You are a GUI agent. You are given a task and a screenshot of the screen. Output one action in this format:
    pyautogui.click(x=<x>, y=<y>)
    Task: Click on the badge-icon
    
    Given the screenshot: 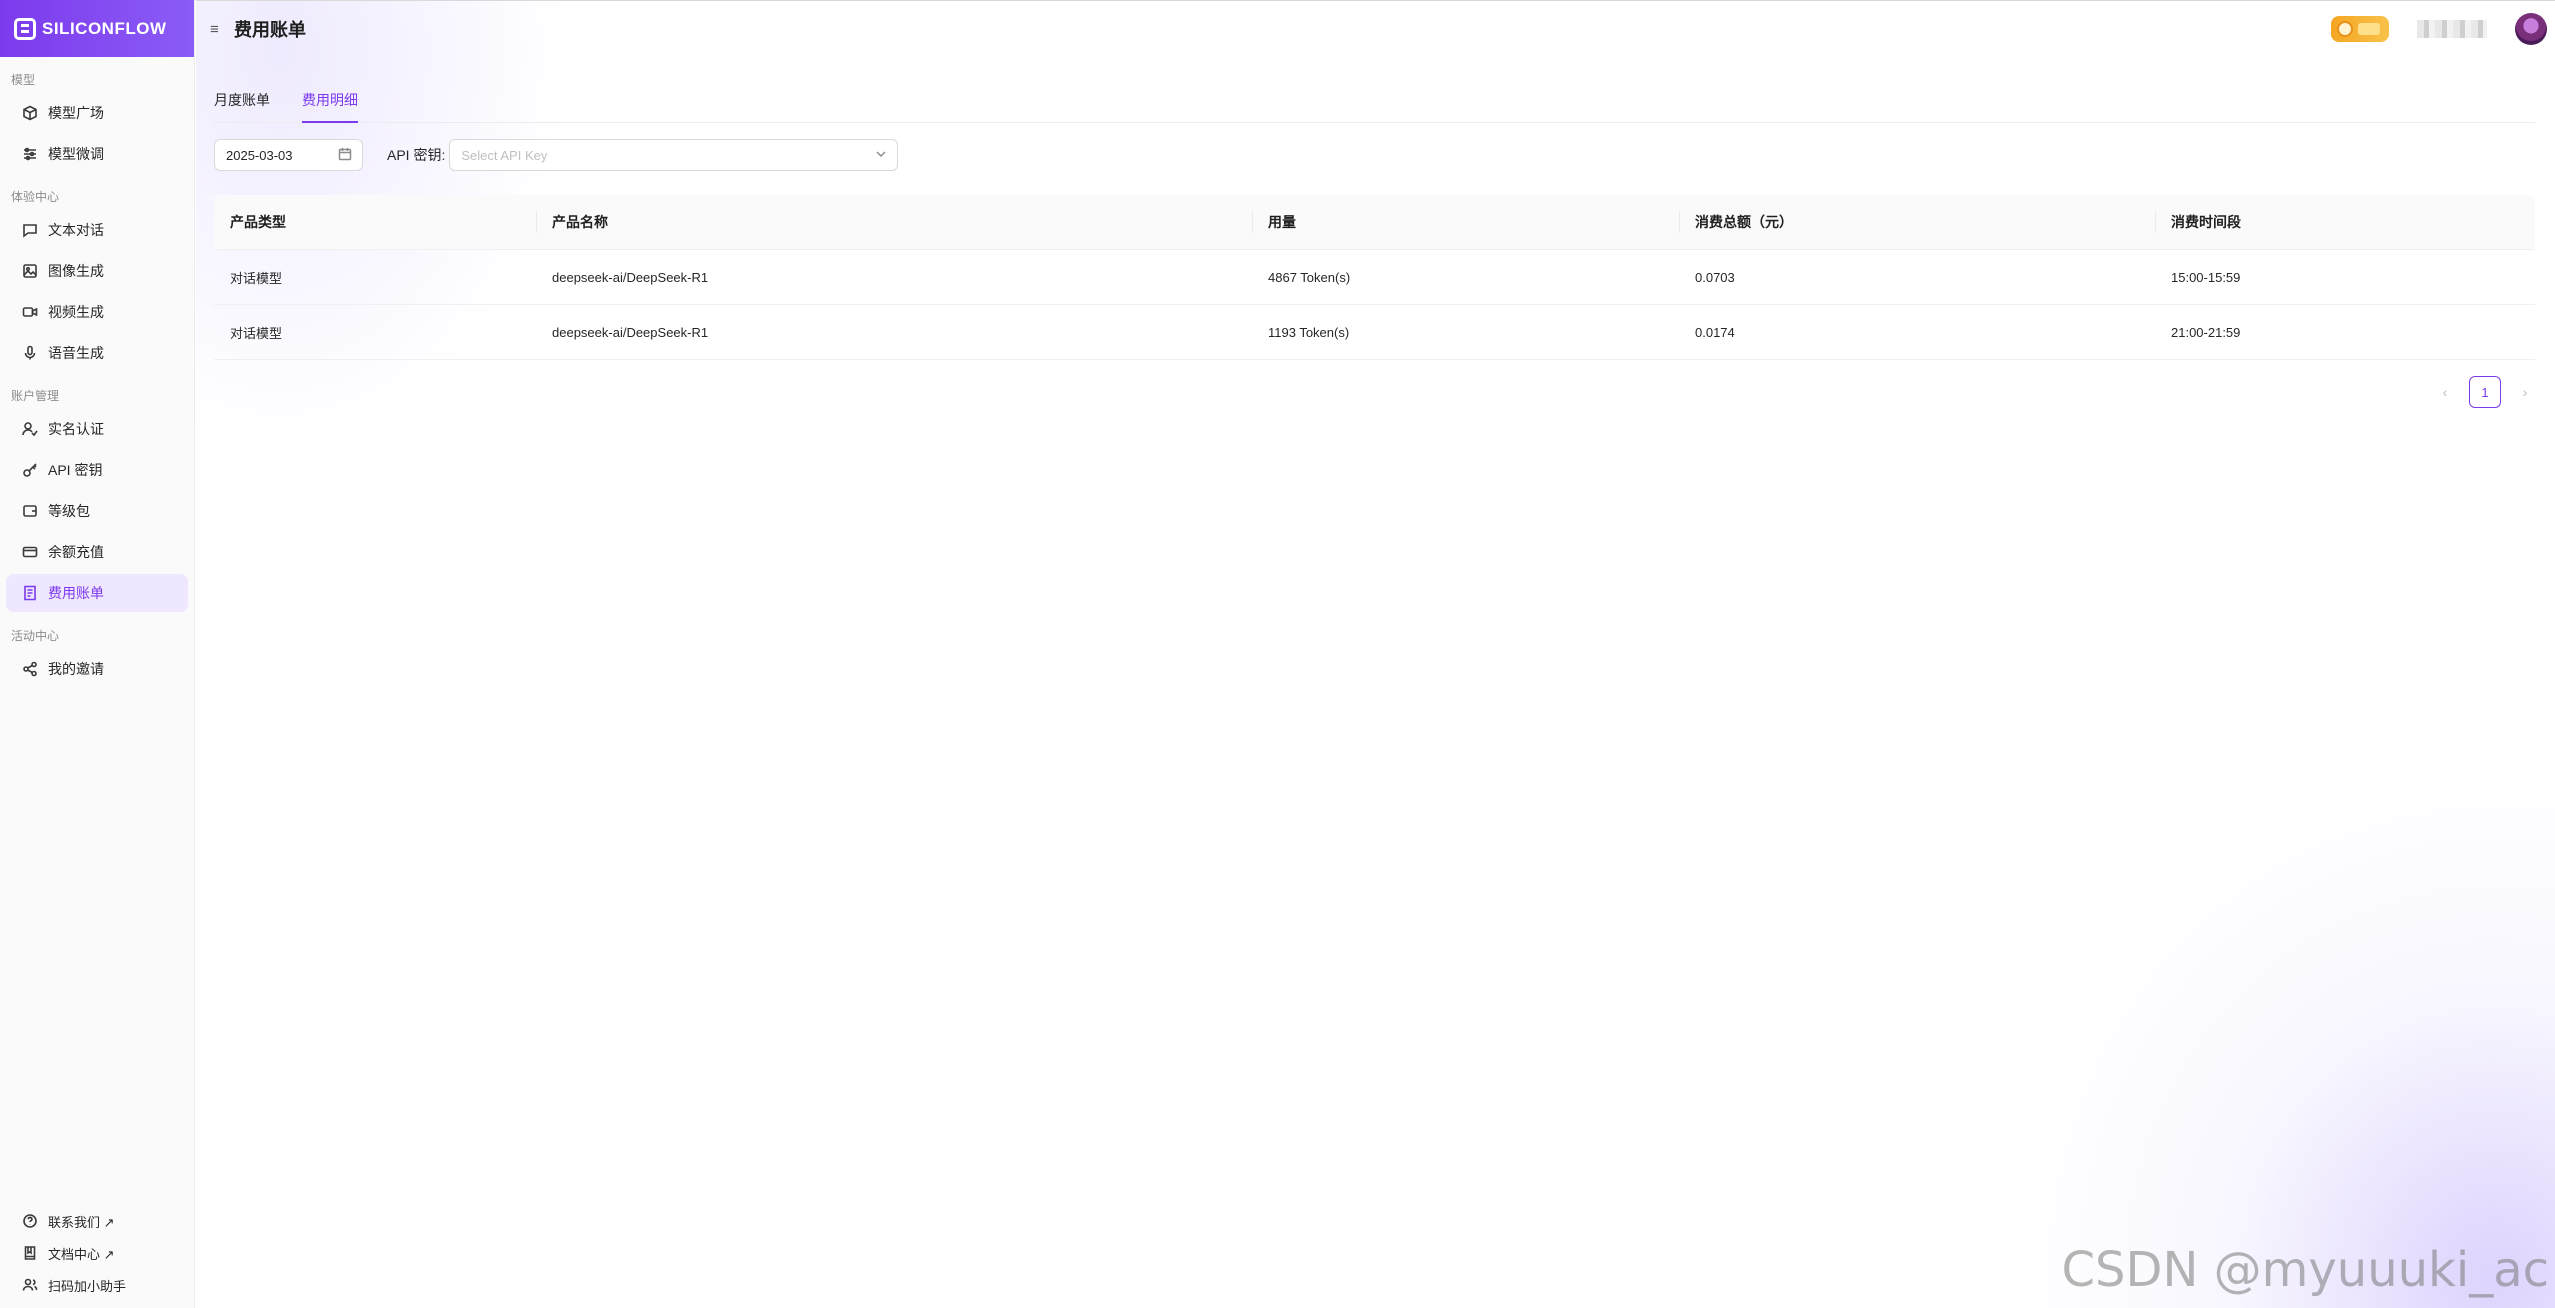 What is the action you would take?
    pyautogui.click(x=2369, y=29)
    